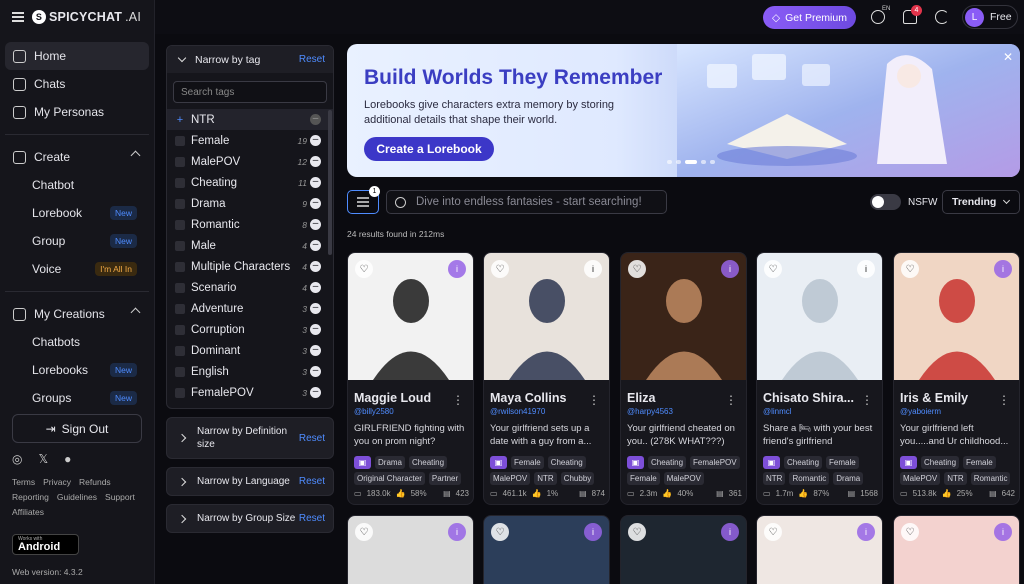 Image resolution: width=1024 pixels, height=584 pixels. Describe the element at coordinates (250, 392) in the screenshot. I see `tag-row: FemalePOV 3–` at that location.